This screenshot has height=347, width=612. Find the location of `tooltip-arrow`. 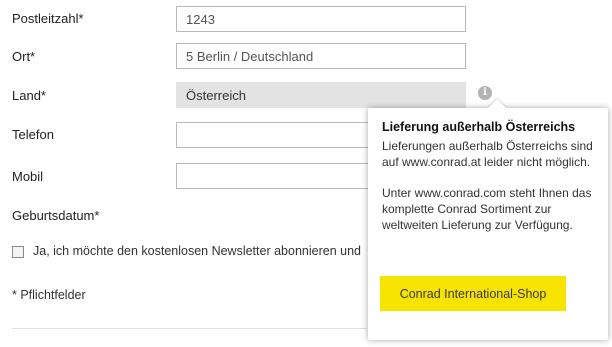

tooltip-arrow is located at coordinates (497, 103).